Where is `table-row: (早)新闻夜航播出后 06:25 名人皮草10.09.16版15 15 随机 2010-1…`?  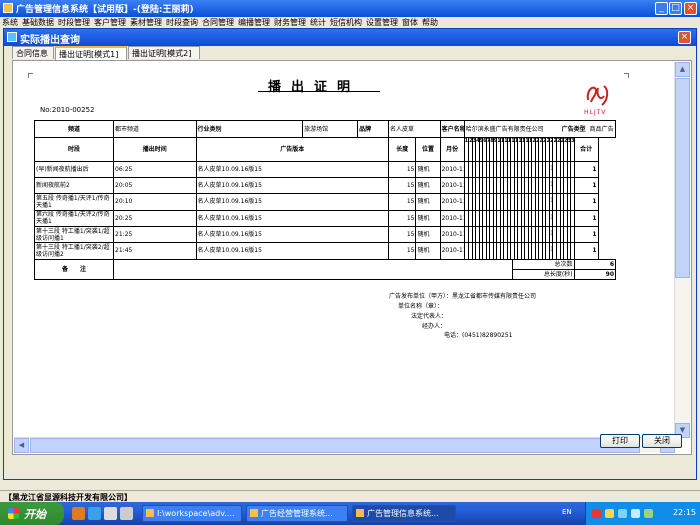 table-row: (早)新闻夜航播出后 06:25 名人皮草10.09.16版15 15 随机 2010-1… is located at coordinates (324, 169).